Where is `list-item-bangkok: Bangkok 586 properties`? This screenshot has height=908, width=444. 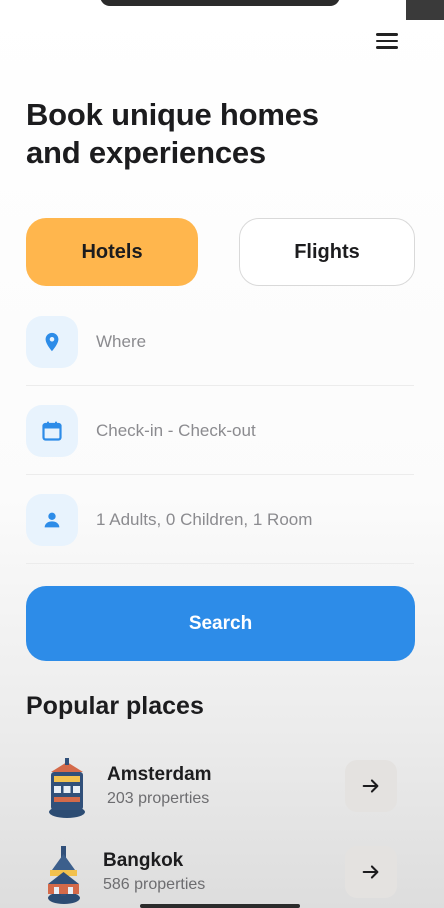 list-item-bangkok: Bangkok 586 properties is located at coordinates (220, 874).